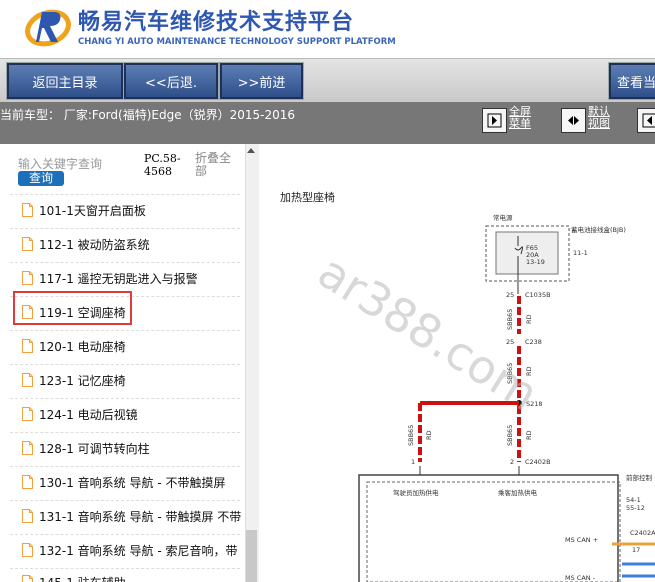 The image size is (655, 582). I want to click on fullscreen-menu-icon, so click(494, 120).